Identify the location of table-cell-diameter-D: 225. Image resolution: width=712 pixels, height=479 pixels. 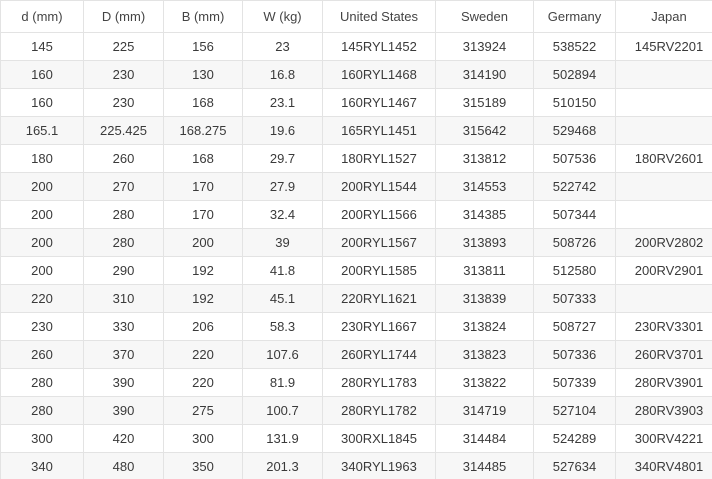
(123, 46).